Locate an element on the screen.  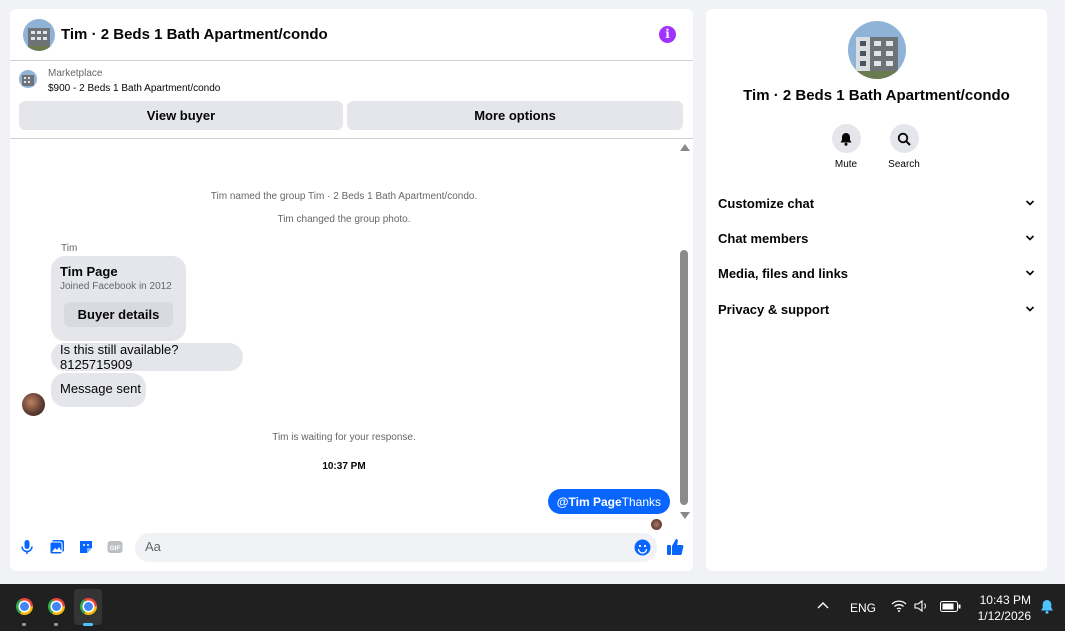
language-indicator: ENG is located at coordinates (863, 608).